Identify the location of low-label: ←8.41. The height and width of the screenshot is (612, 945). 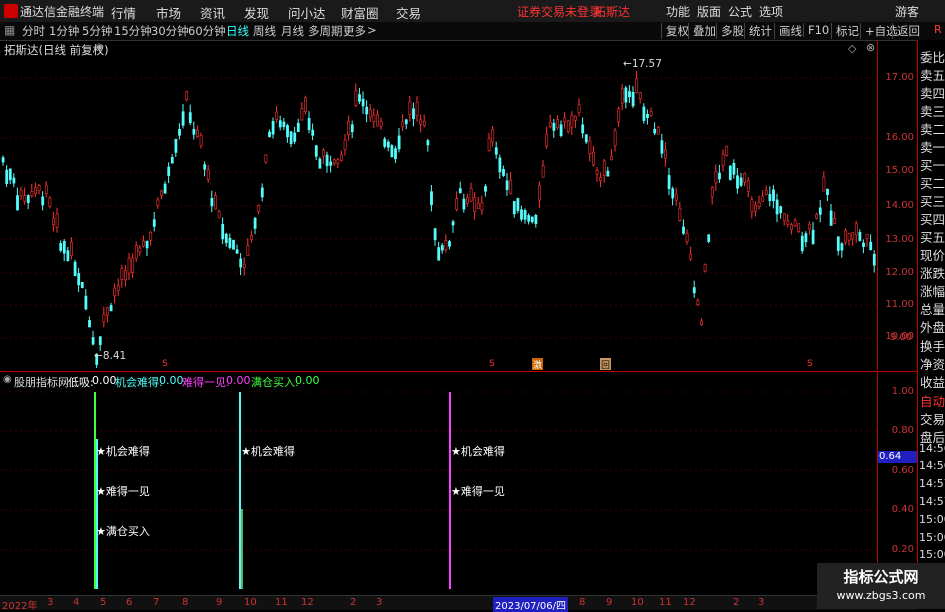
(110, 356).